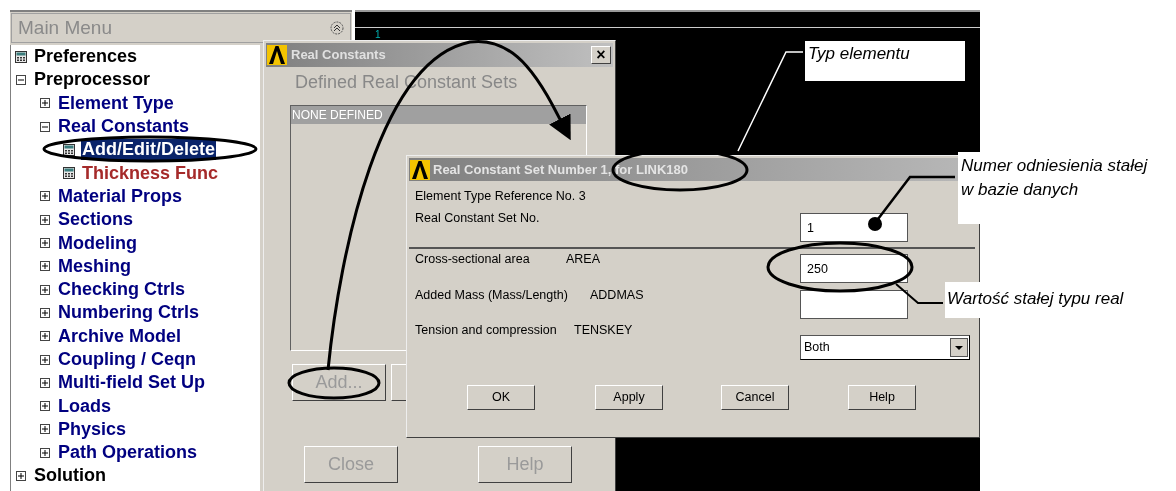 The height and width of the screenshot is (491, 1176). Describe the element at coordinates (583, 259) in the screenshot. I see `parameter-name: AREA` at that location.